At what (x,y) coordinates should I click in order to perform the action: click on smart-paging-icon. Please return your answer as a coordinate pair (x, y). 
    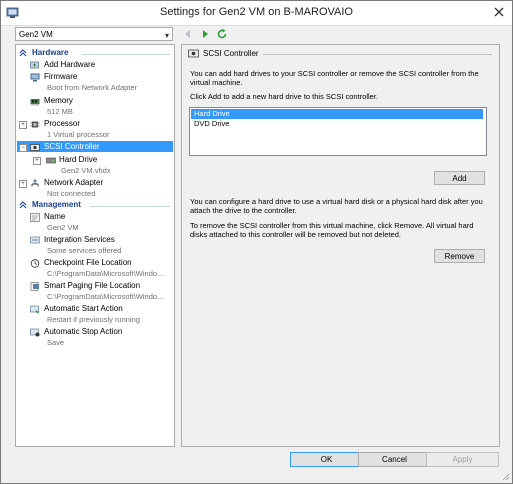
    Looking at the image, I should click on (34, 286).